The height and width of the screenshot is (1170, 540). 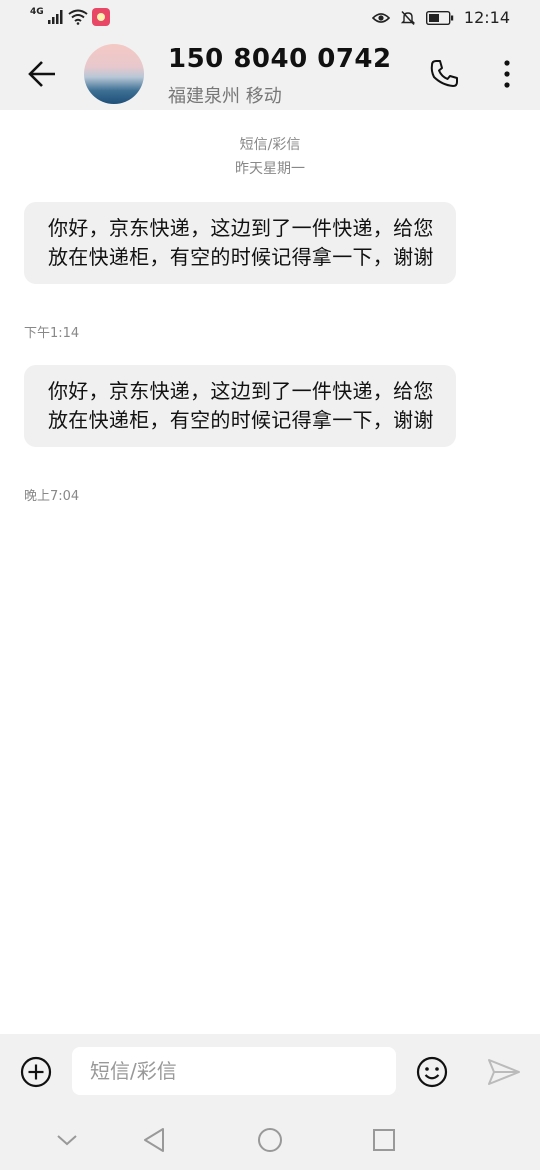 I want to click on smiley-icon, so click(x=432, y=1072).